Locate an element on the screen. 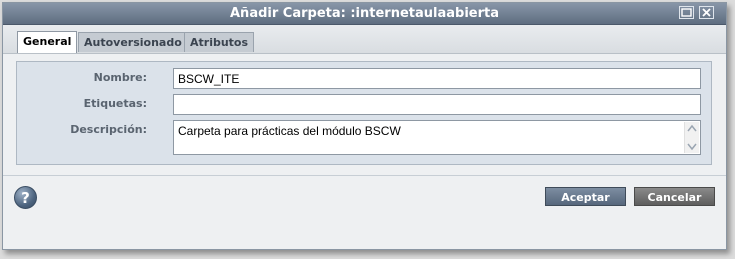 The width and height of the screenshot is (735, 259). accept-button: Aceptar is located at coordinates (585, 196).